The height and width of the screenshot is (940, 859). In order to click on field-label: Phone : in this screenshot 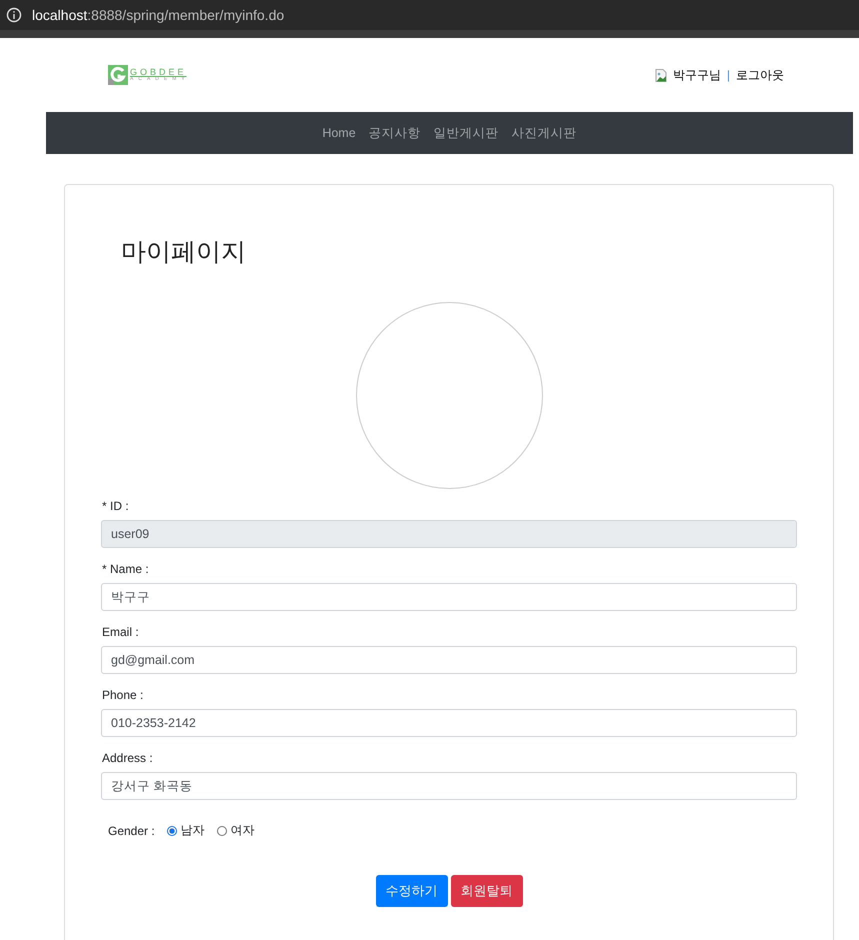, I will do `click(123, 695)`.